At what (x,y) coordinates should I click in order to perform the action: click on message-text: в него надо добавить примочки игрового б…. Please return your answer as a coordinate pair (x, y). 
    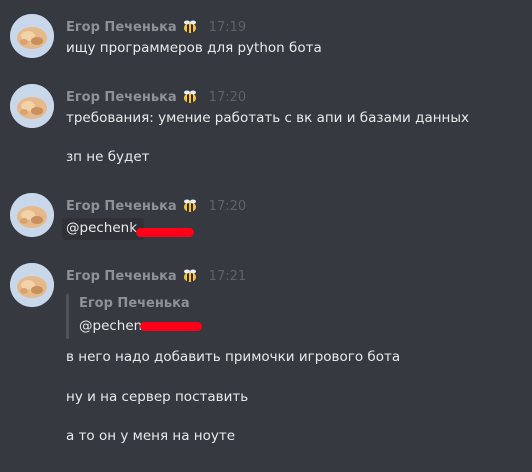
    Looking at the image, I should click on (233, 357).